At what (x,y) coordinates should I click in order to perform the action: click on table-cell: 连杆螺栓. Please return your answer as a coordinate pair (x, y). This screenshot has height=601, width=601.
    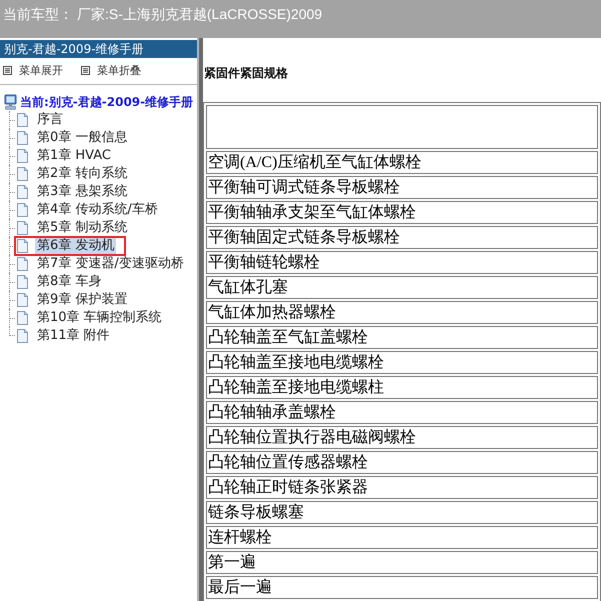
    Looking at the image, I should click on (402, 537).